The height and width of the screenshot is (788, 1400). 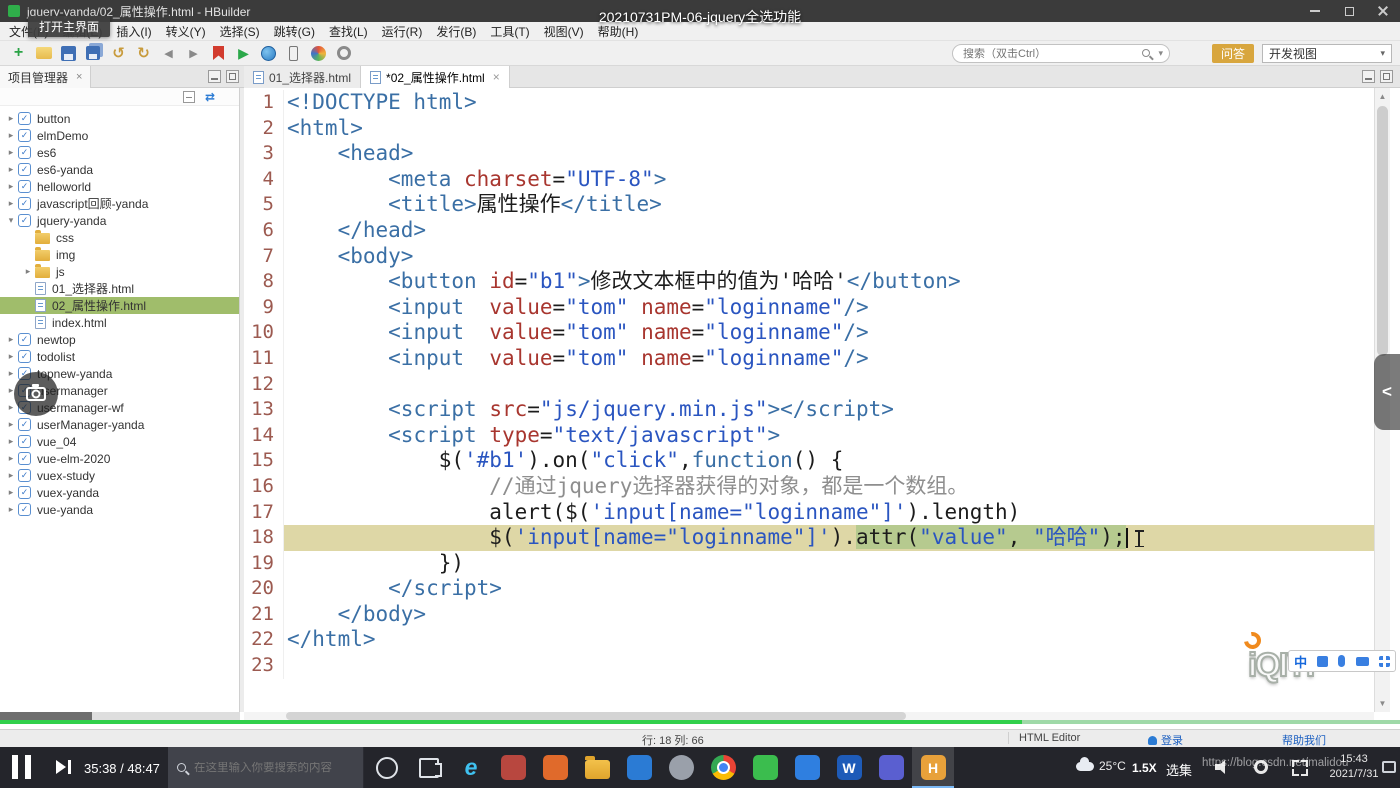 I want to click on menu-item: 发行(B), so click(x=456, y=31).